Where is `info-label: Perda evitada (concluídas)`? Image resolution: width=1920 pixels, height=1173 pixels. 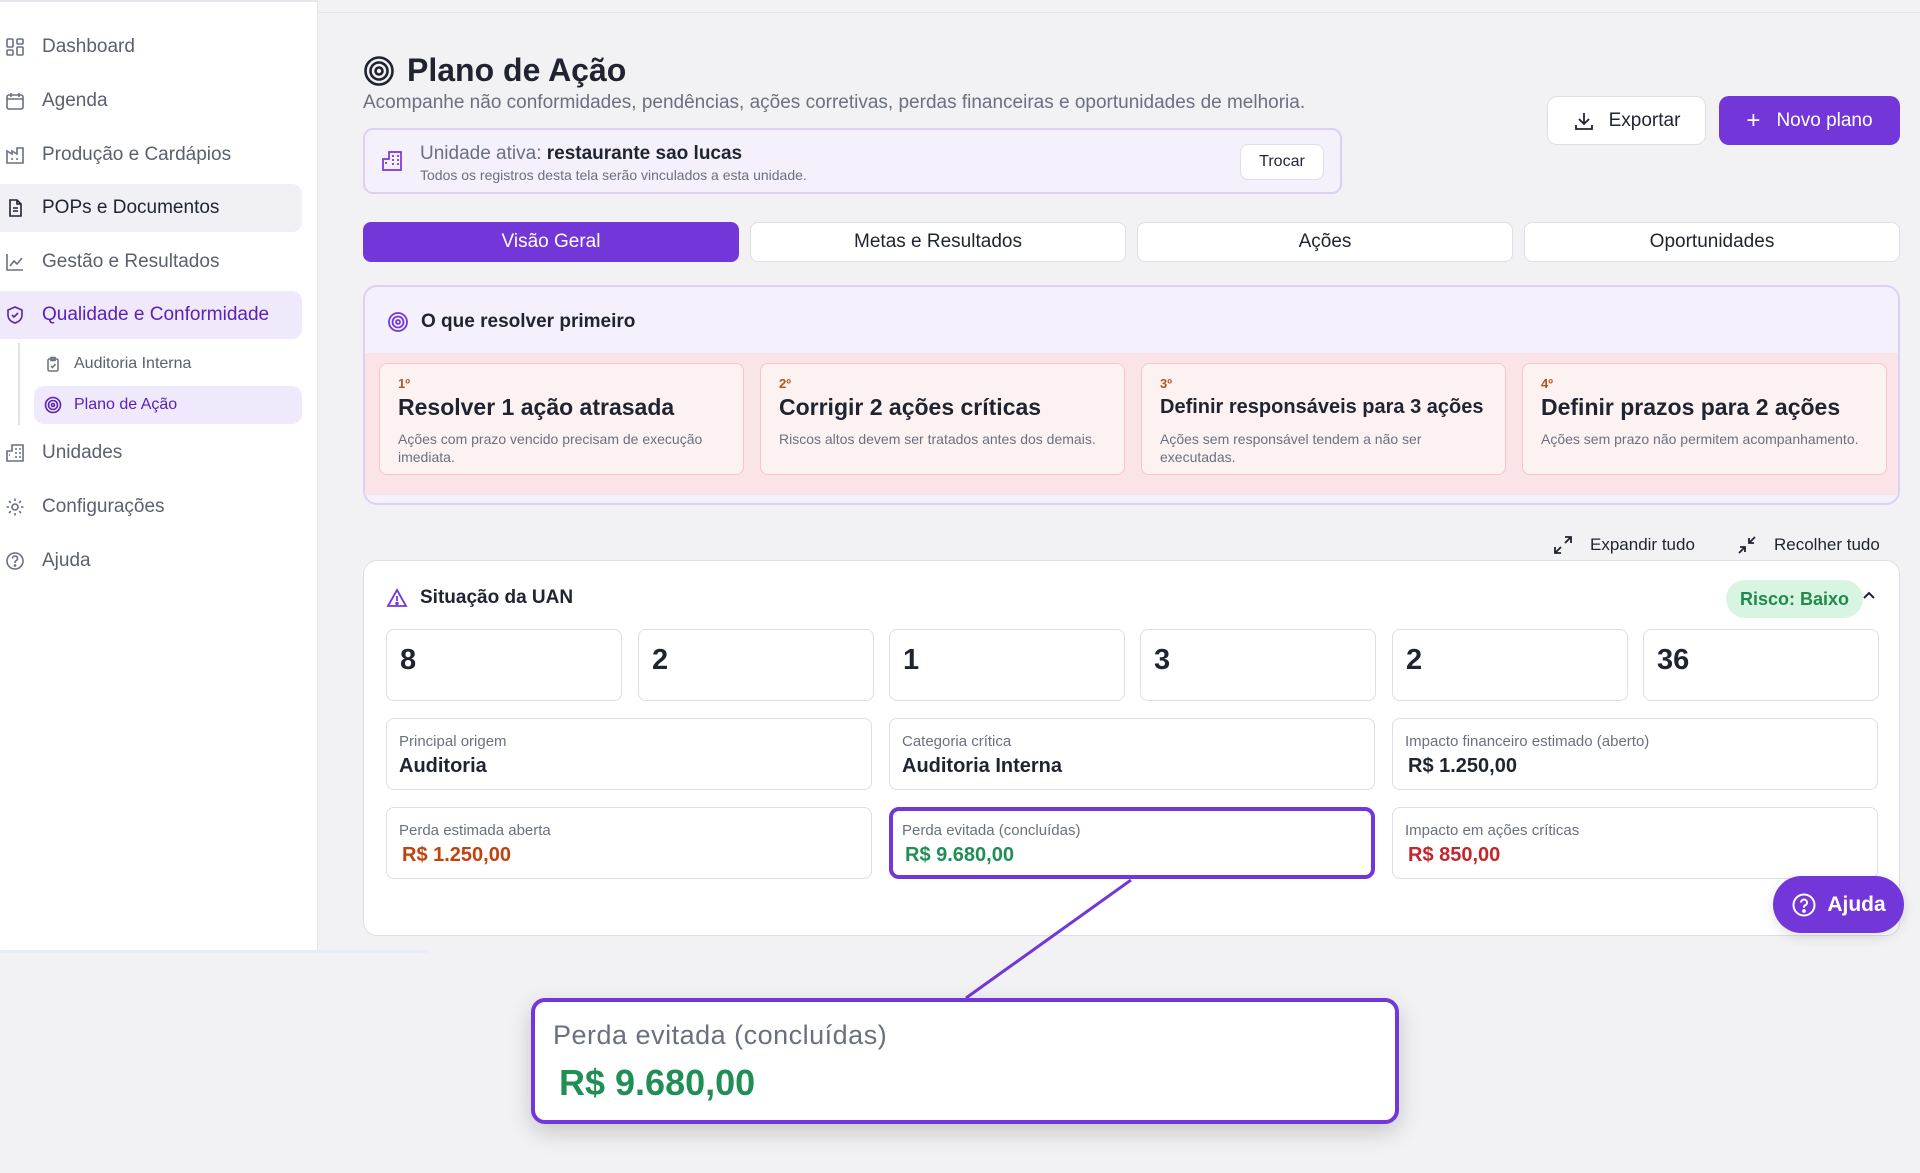
info-label: Perda evitada (concluídas) is located at coordinates (991, 830).